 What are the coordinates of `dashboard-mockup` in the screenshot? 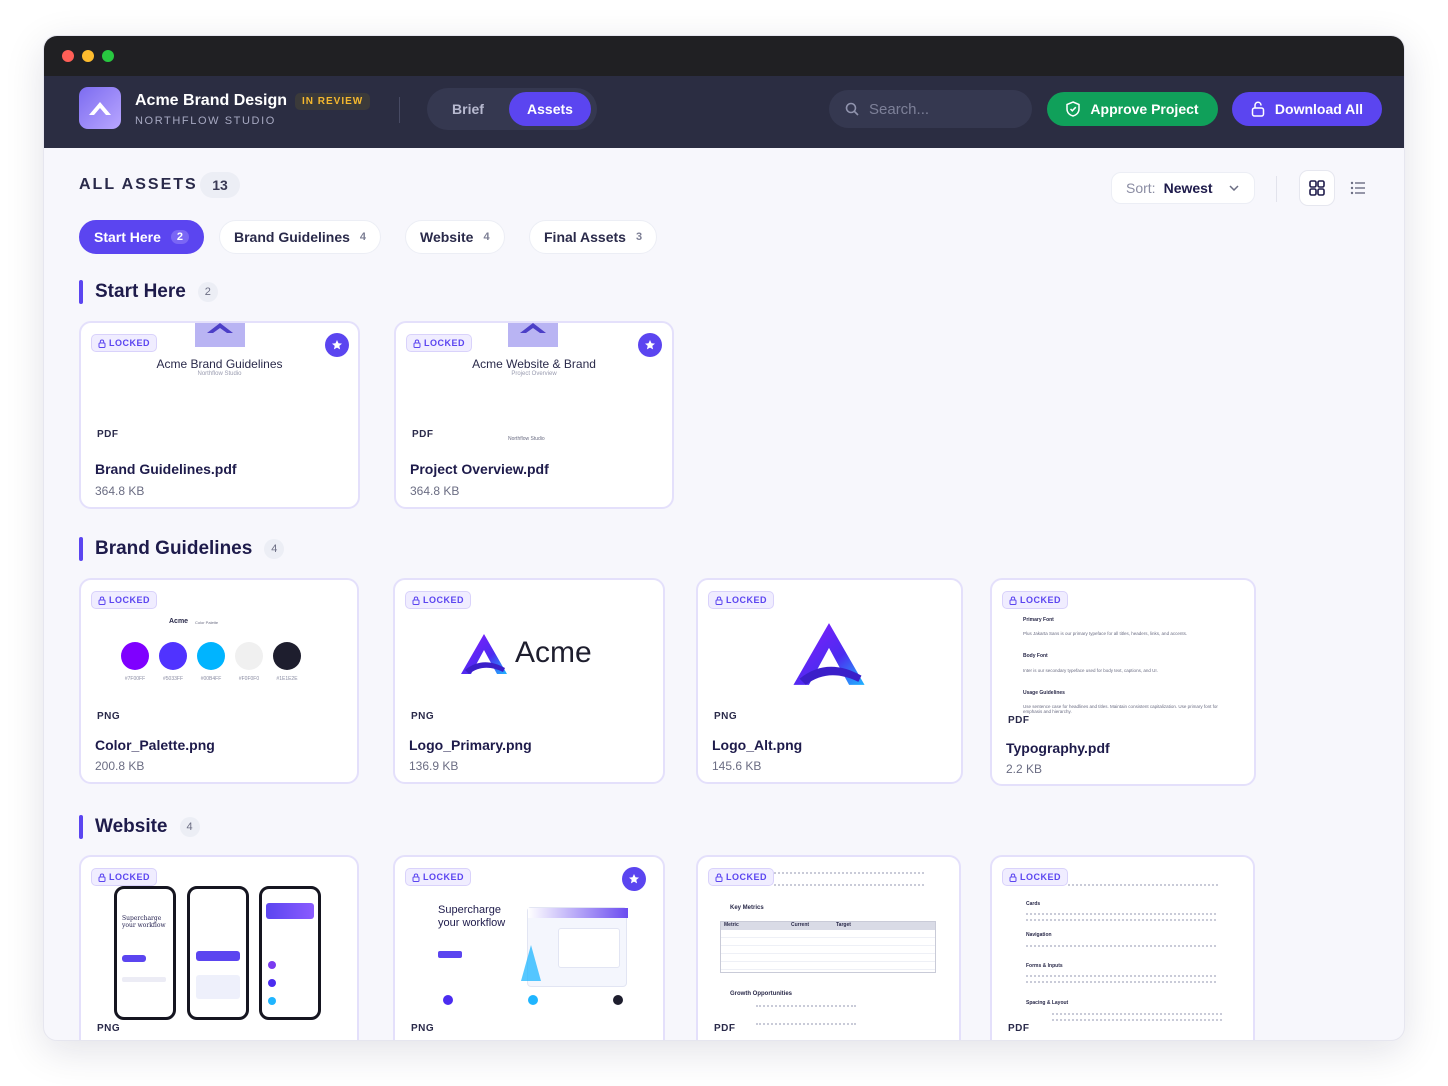 It's located at (577, 947).